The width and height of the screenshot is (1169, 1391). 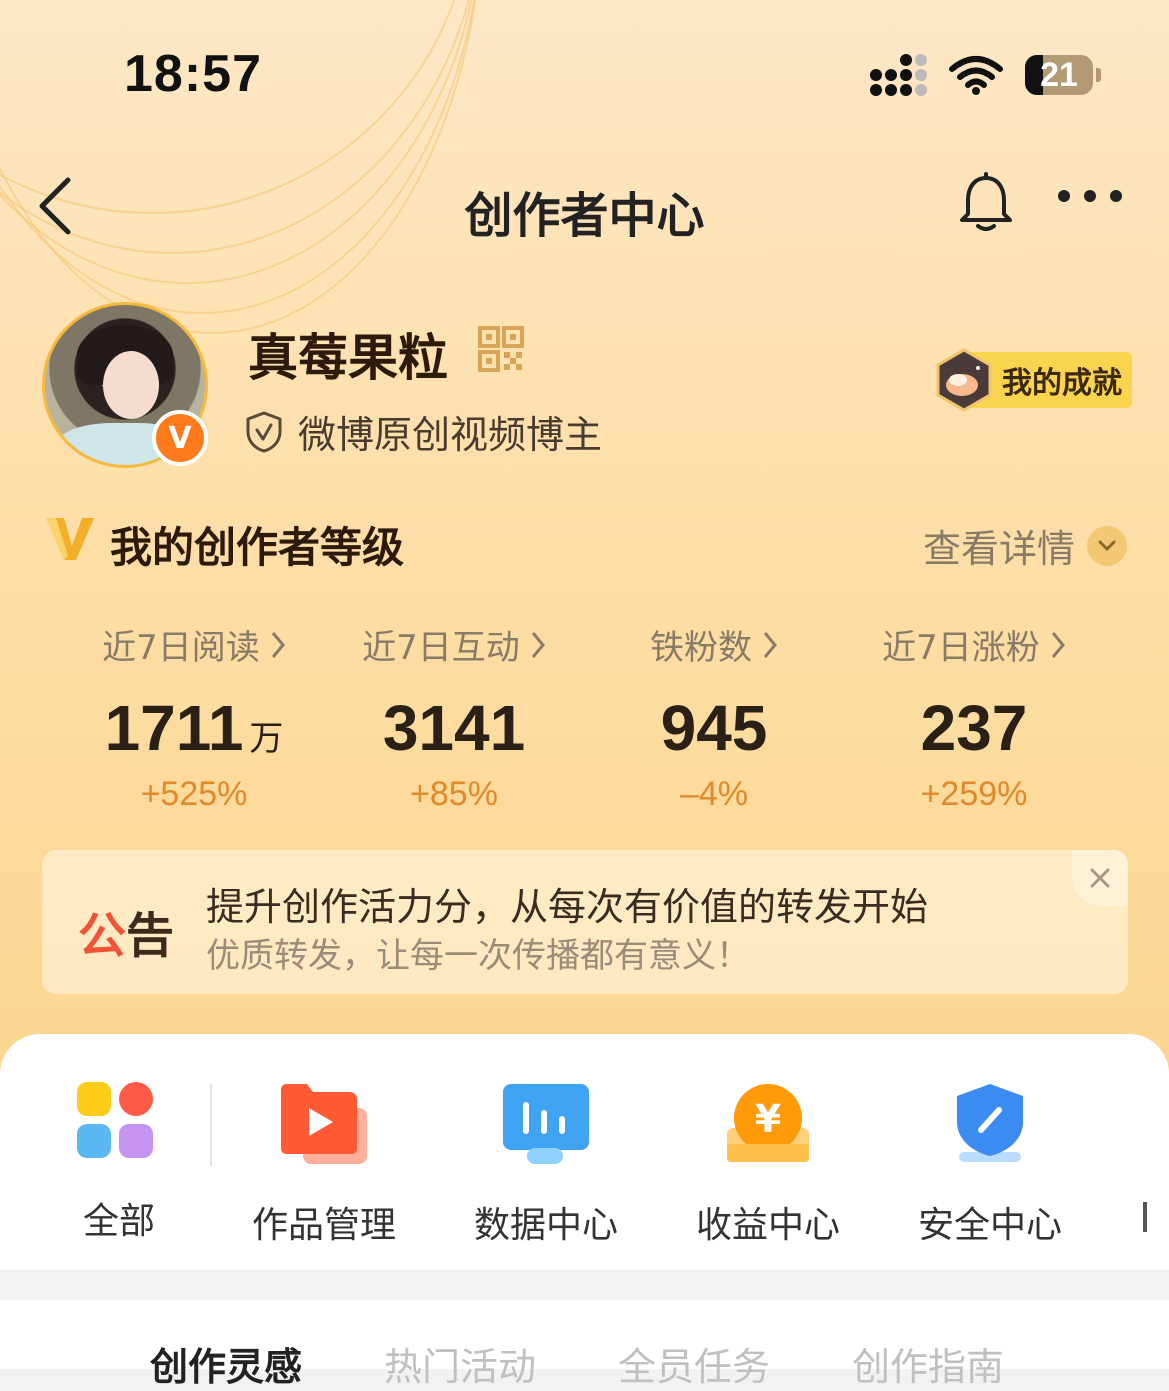 I want to click on announcement-banner: 公告 提升创作活力分，从每次有价值的转发开始 优质转发，让每一次传播都有意义！, so click(x=585, y=922).